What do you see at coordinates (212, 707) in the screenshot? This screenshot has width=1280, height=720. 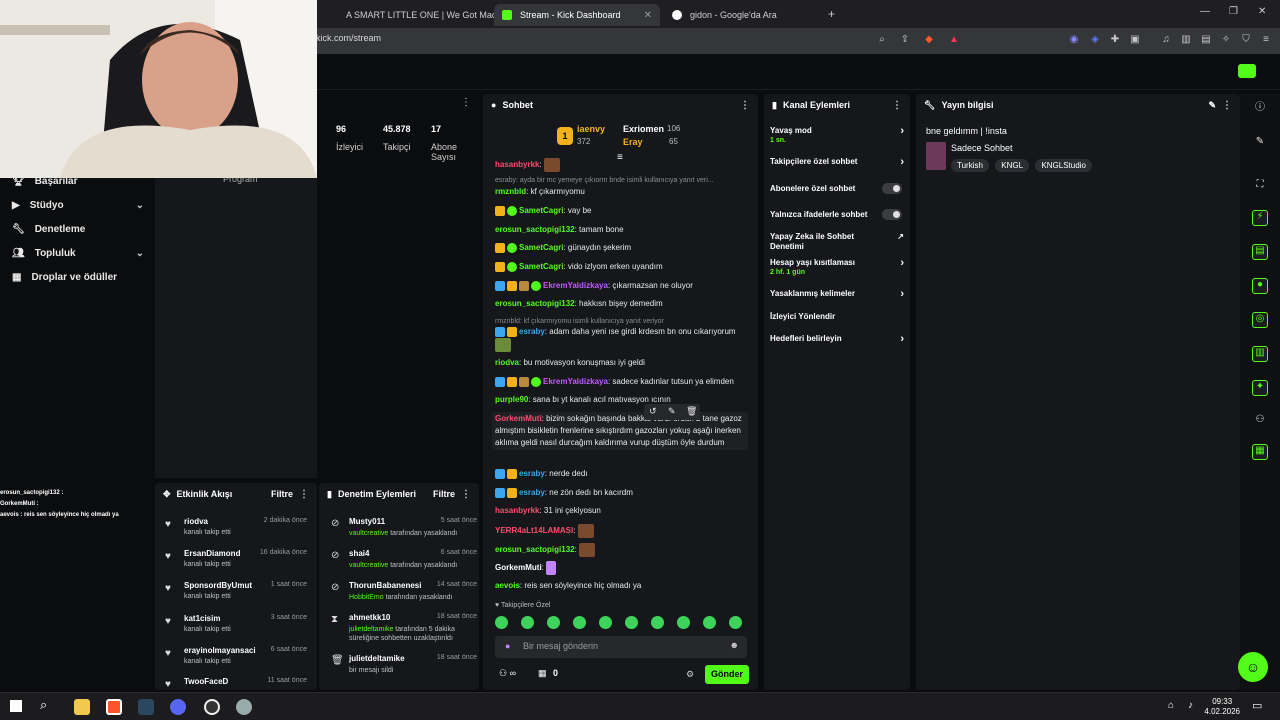 I see `obs-icon` at bounding box center [212, 707].